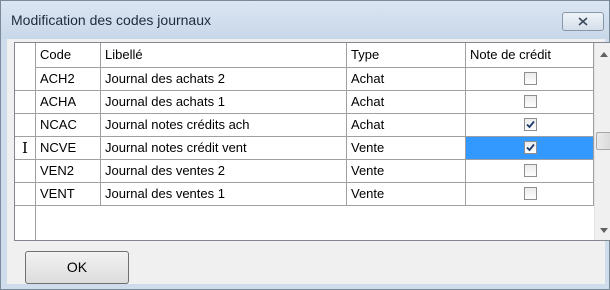  I want to click on column-header-row: Code Libellé Type Note de crédit, so click(304, 55).